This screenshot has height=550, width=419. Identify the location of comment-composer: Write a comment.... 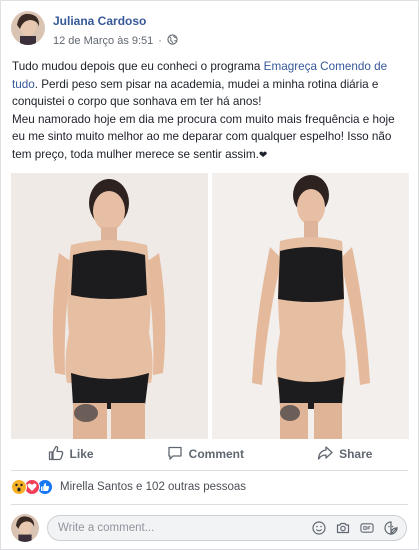
(209, 528).